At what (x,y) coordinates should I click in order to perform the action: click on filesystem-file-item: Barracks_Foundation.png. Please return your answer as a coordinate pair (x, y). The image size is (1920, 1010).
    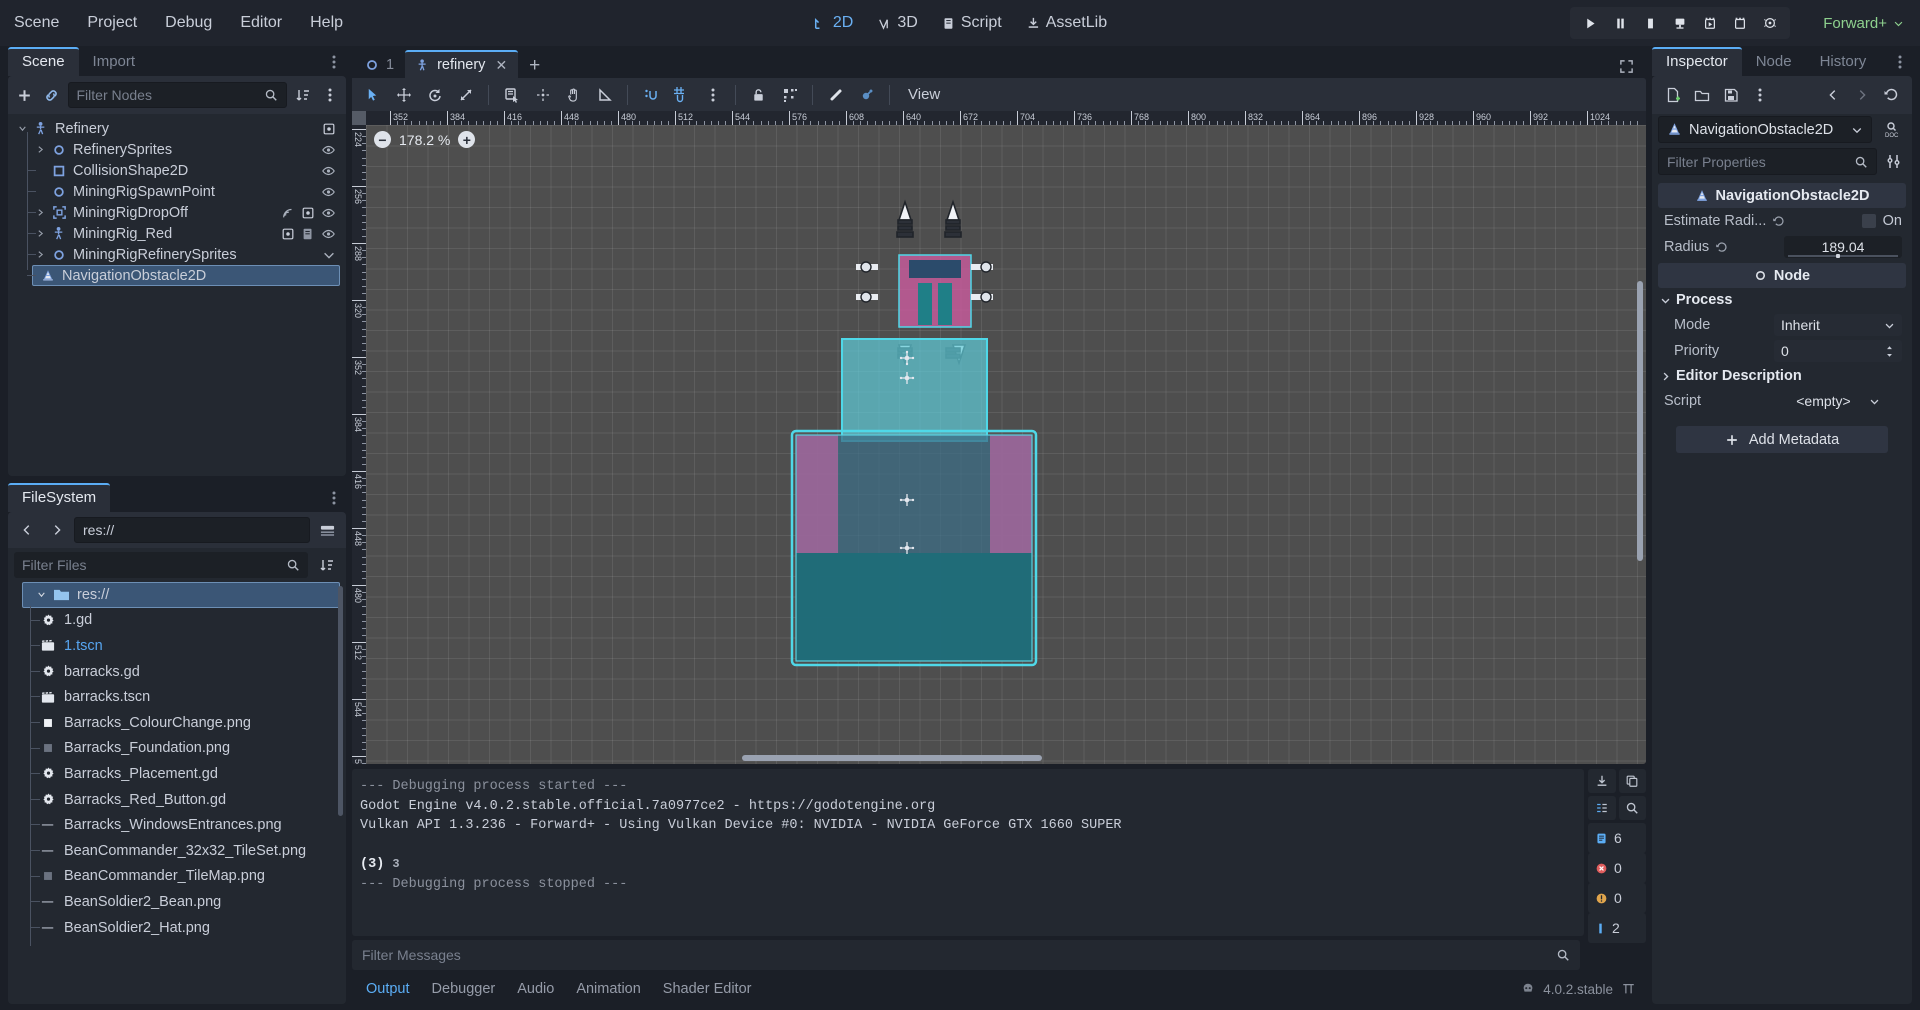
    Looking at the image, I should click on (177, 749).